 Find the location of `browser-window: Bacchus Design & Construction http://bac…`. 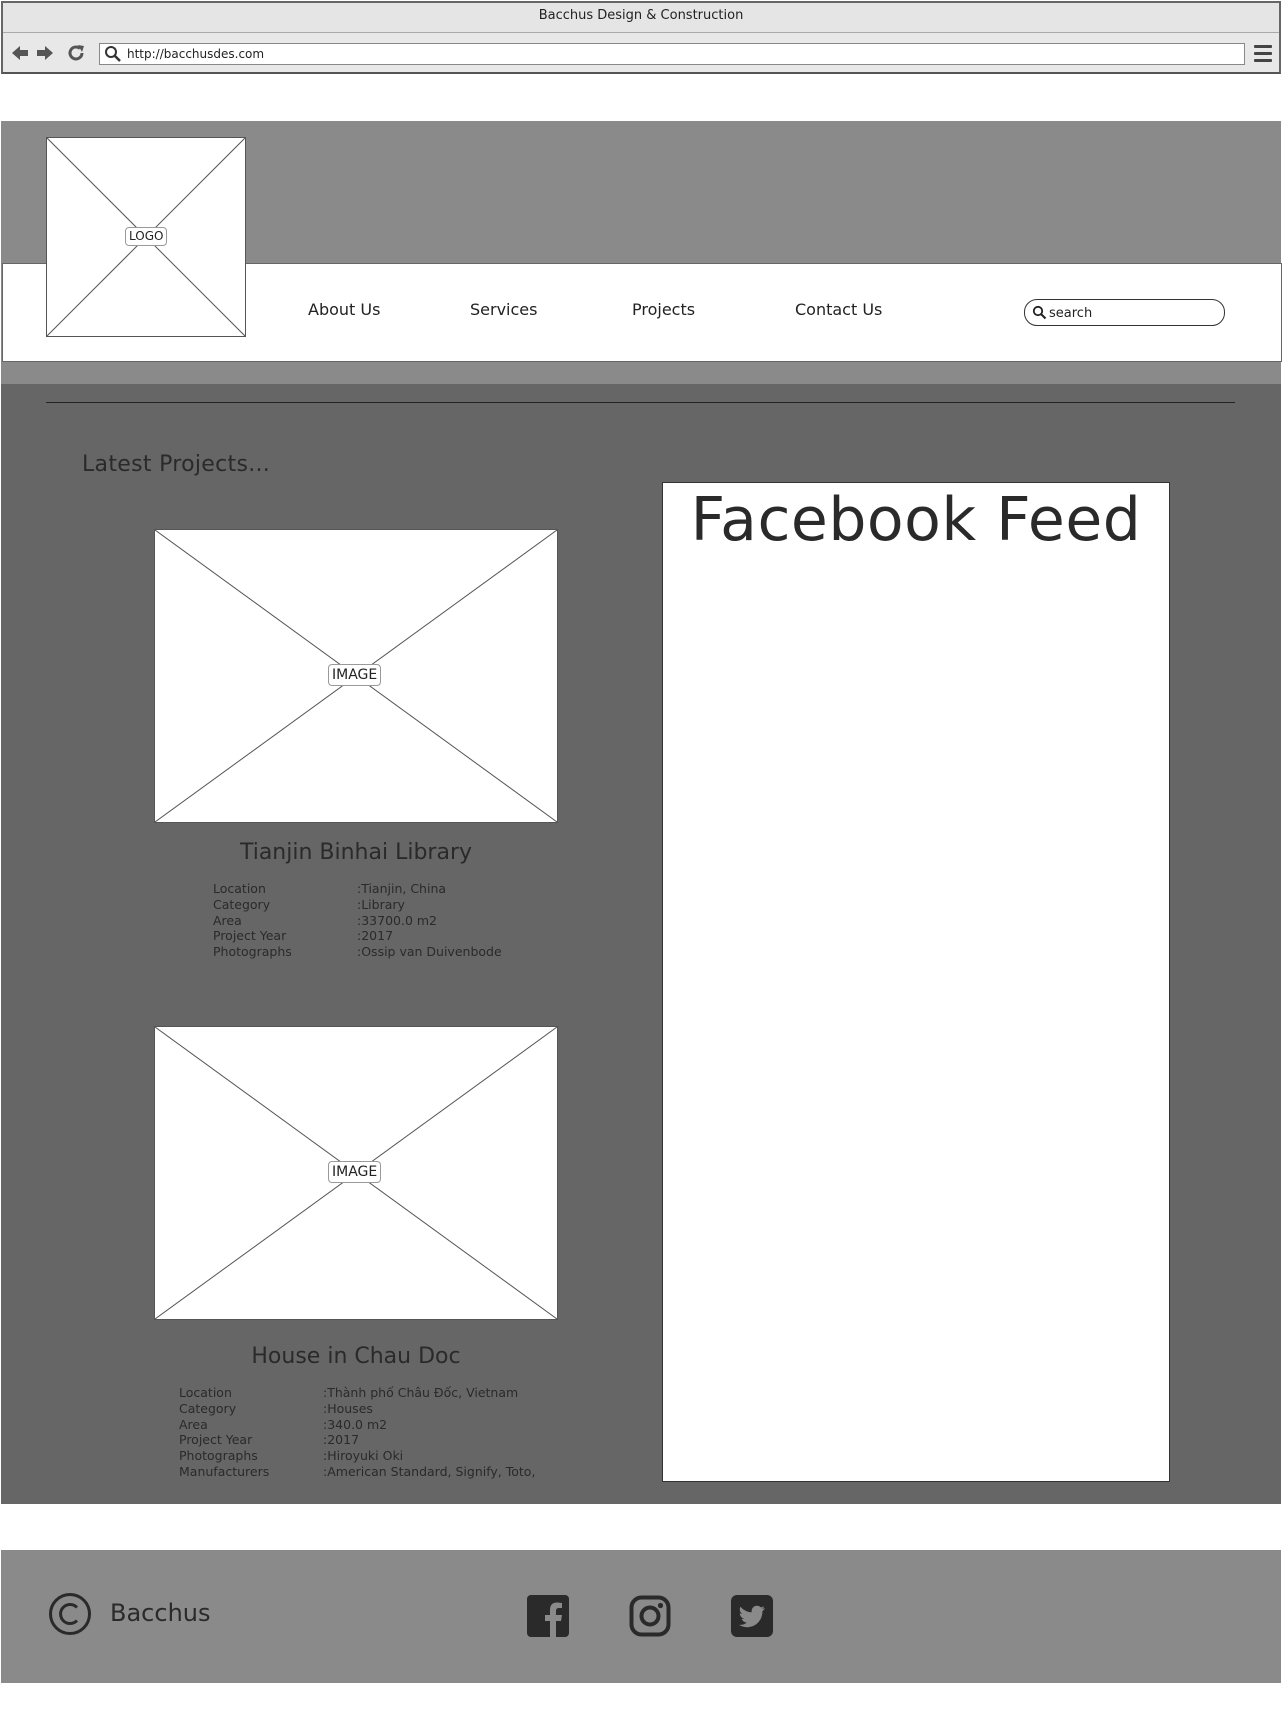

browser-window: Bacchus Design & Construction http://bac… is located at coordinates (641, 37).